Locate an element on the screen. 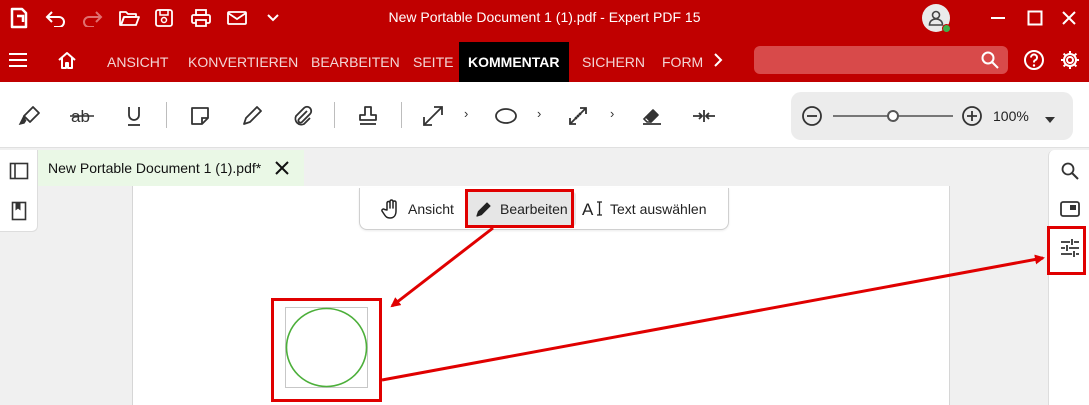  document-tab-label: New Portable Document 1 (1).pdf* is located at coordinates (155, 168).